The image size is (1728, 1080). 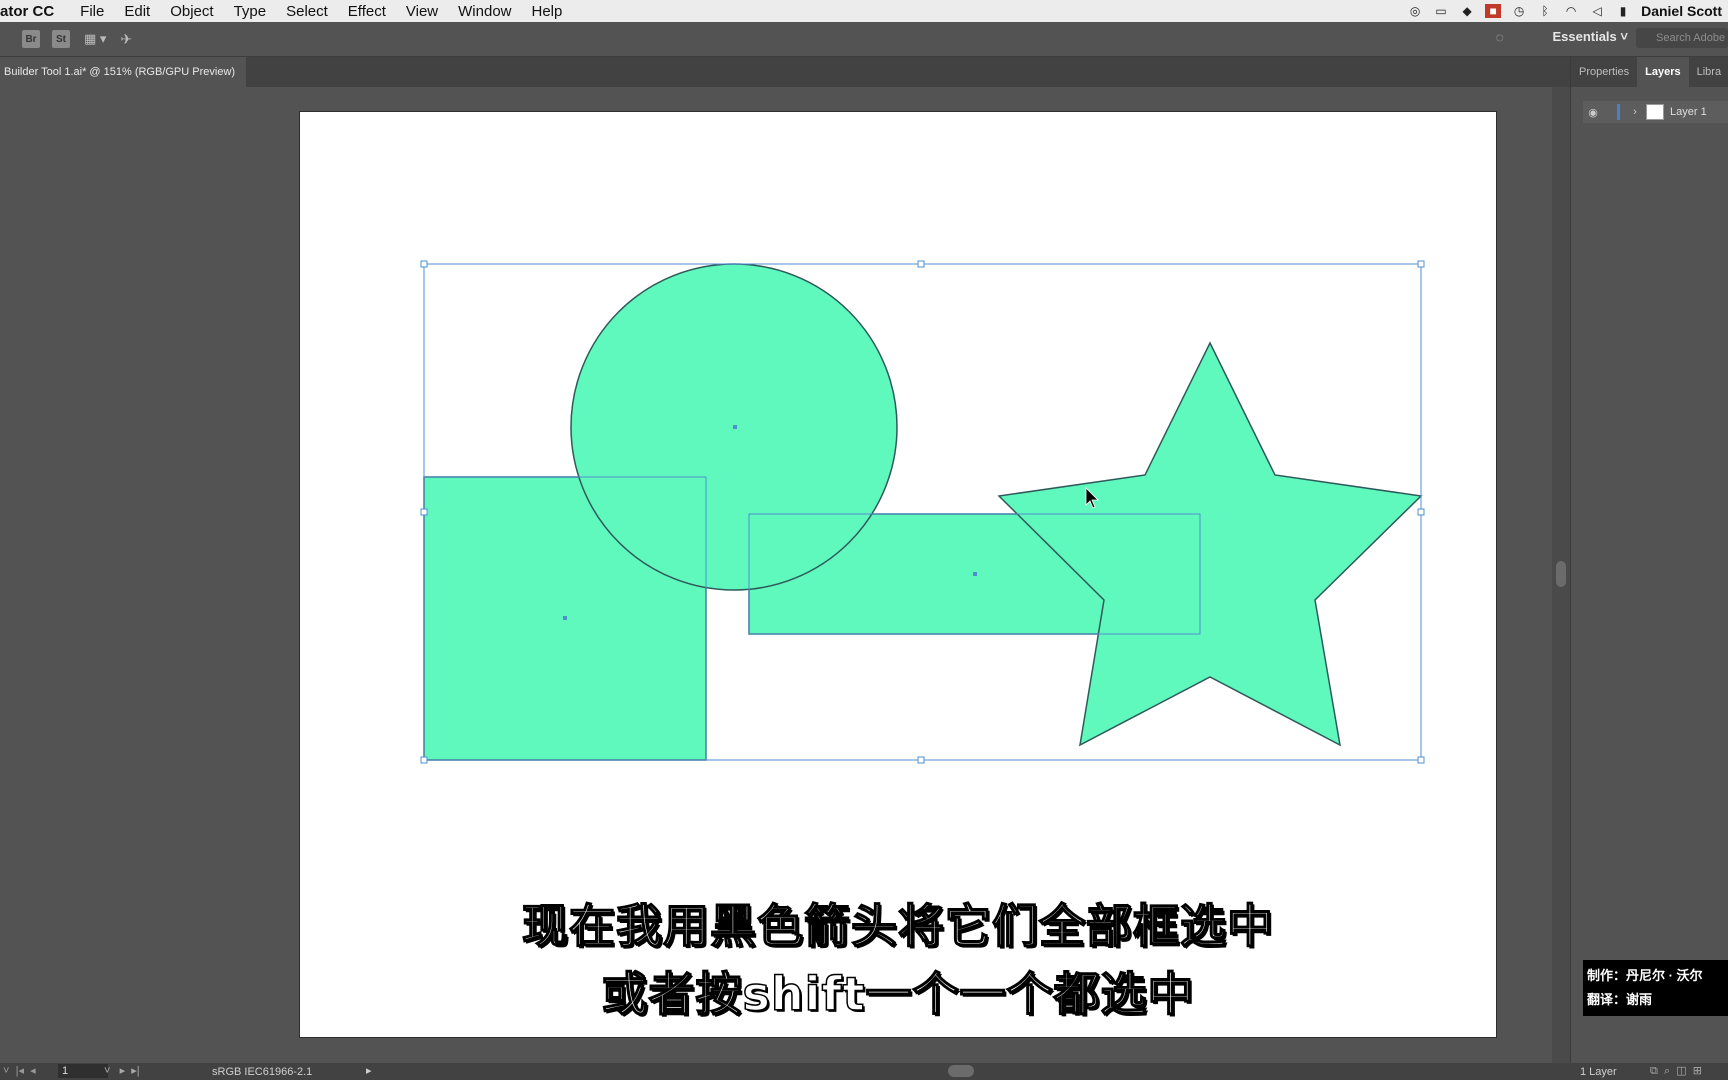 What do you see at coordinates (898, 994) in the screenshot?
I see `subtitle-line-2: 或者按shift一个一个都选中` at bounding box center [898, 994].